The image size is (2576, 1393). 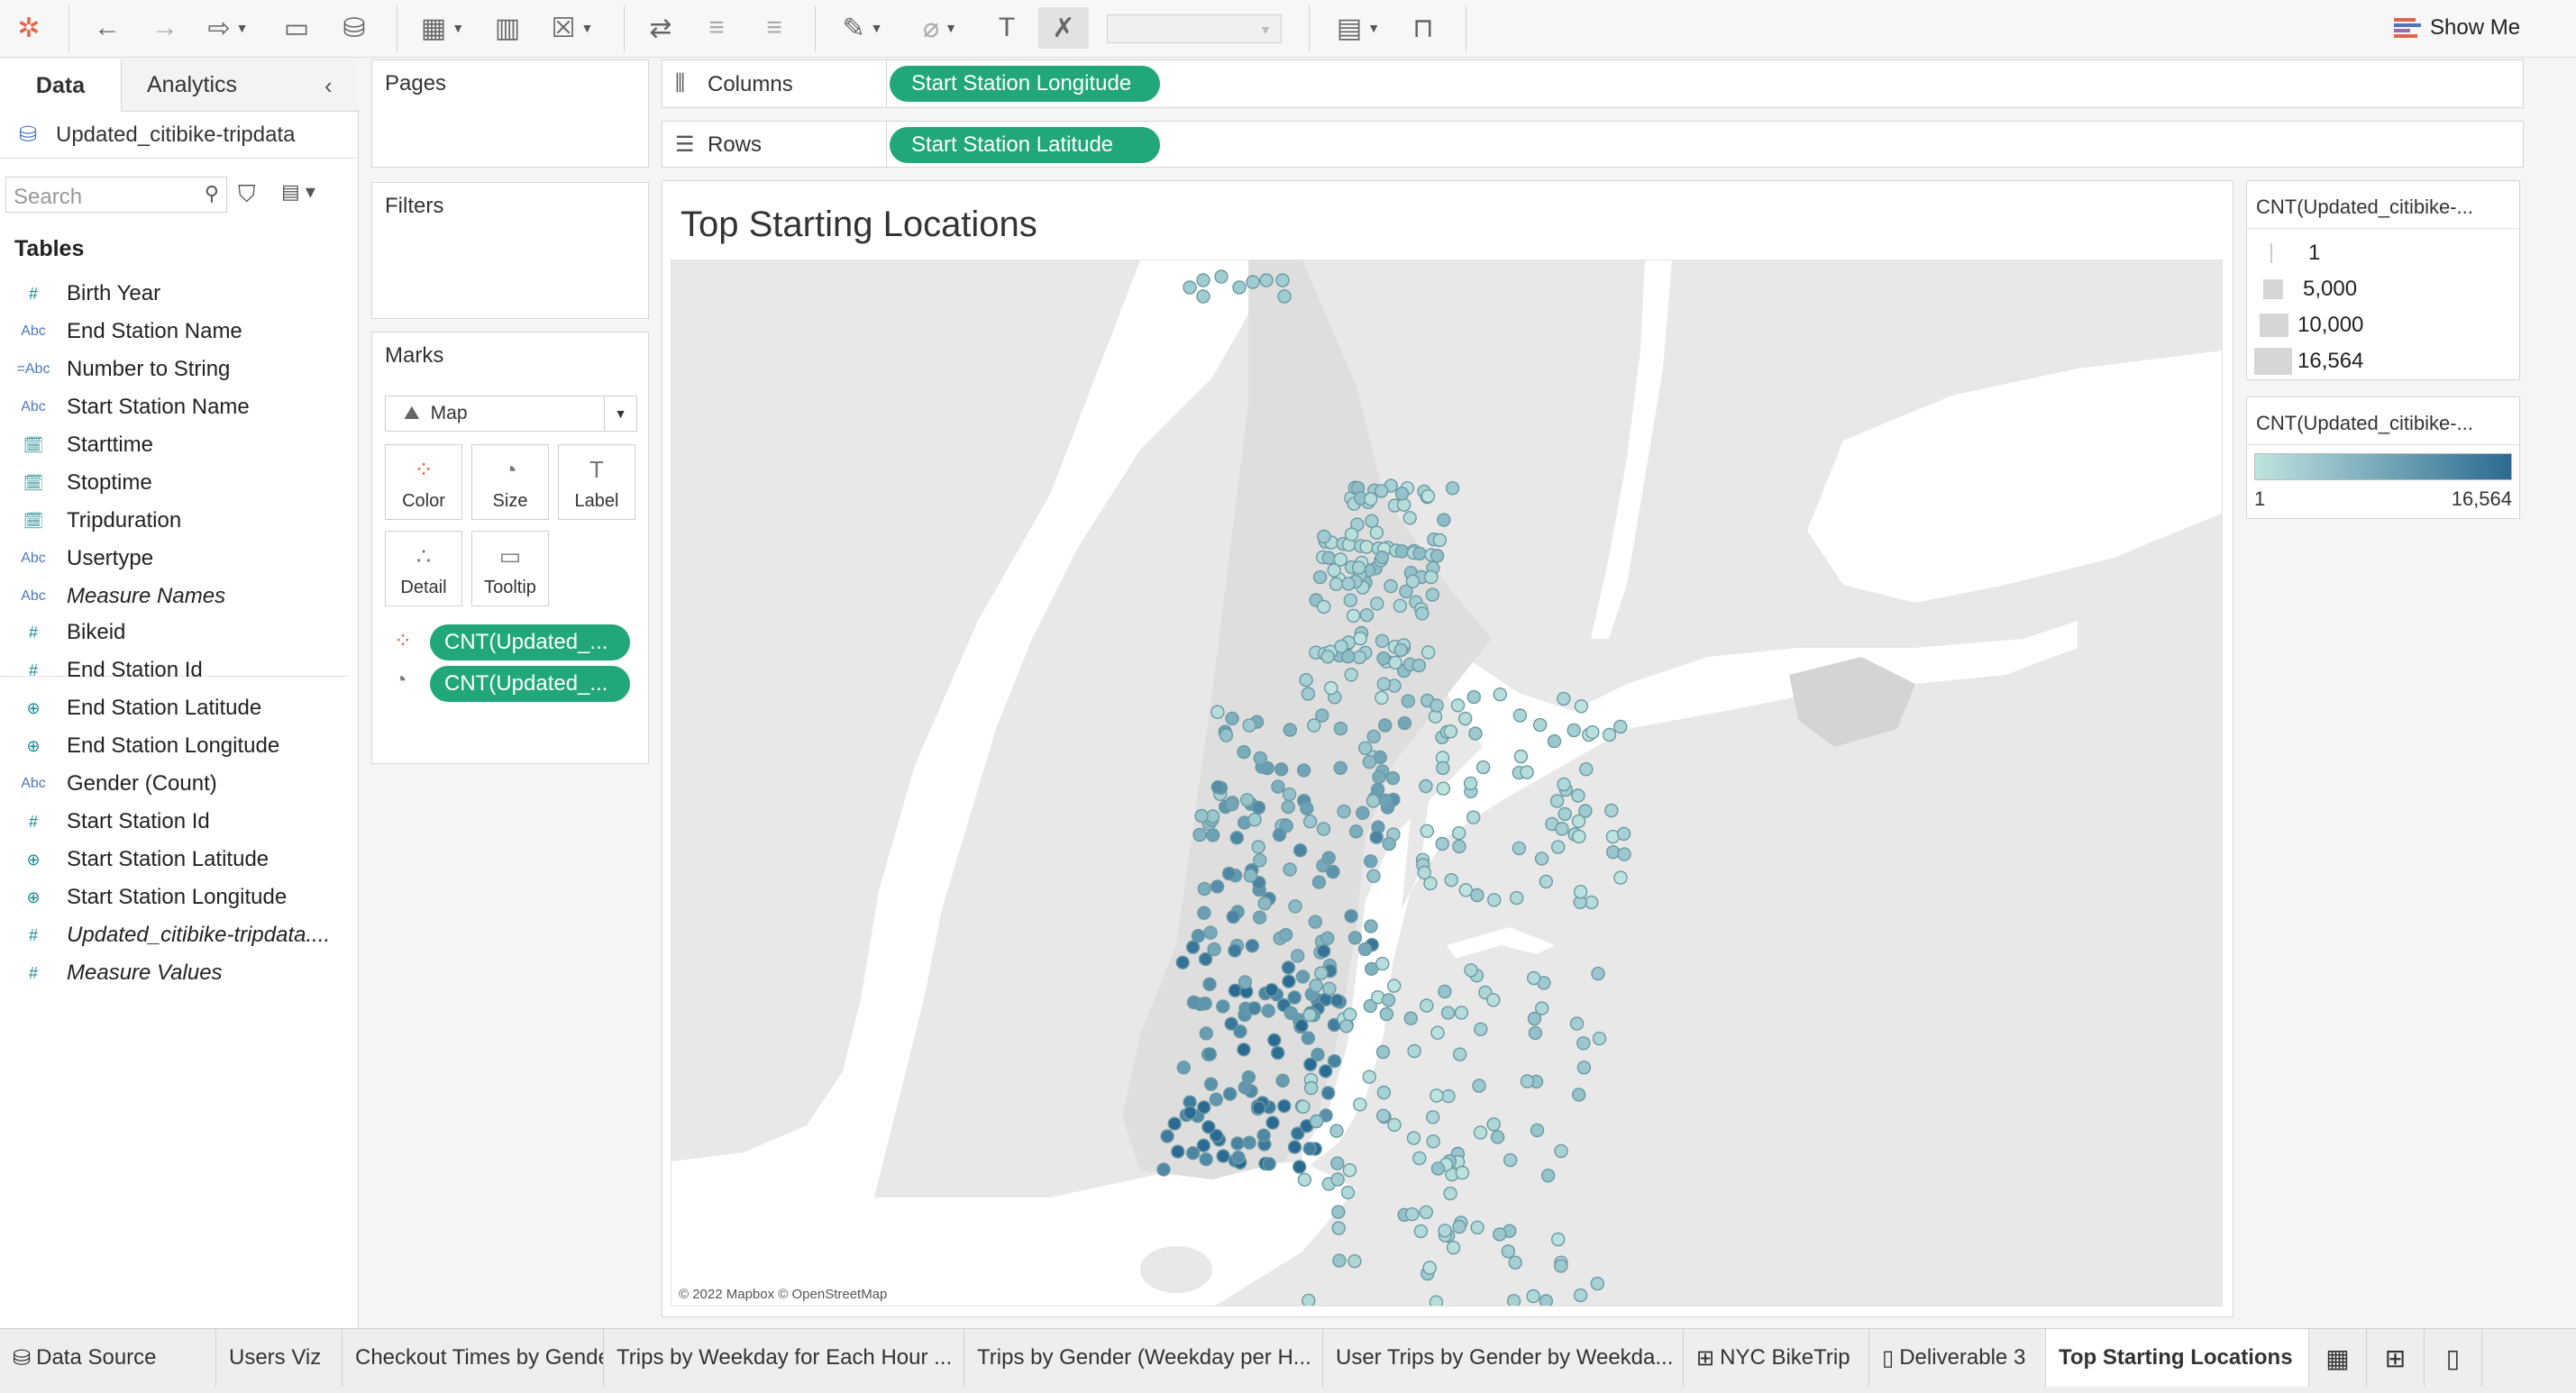 What do you see at coordinates (716, 28) in the screenshot?
I see `sort-ascending-icon: ≡` at bounding box center [716, 28].